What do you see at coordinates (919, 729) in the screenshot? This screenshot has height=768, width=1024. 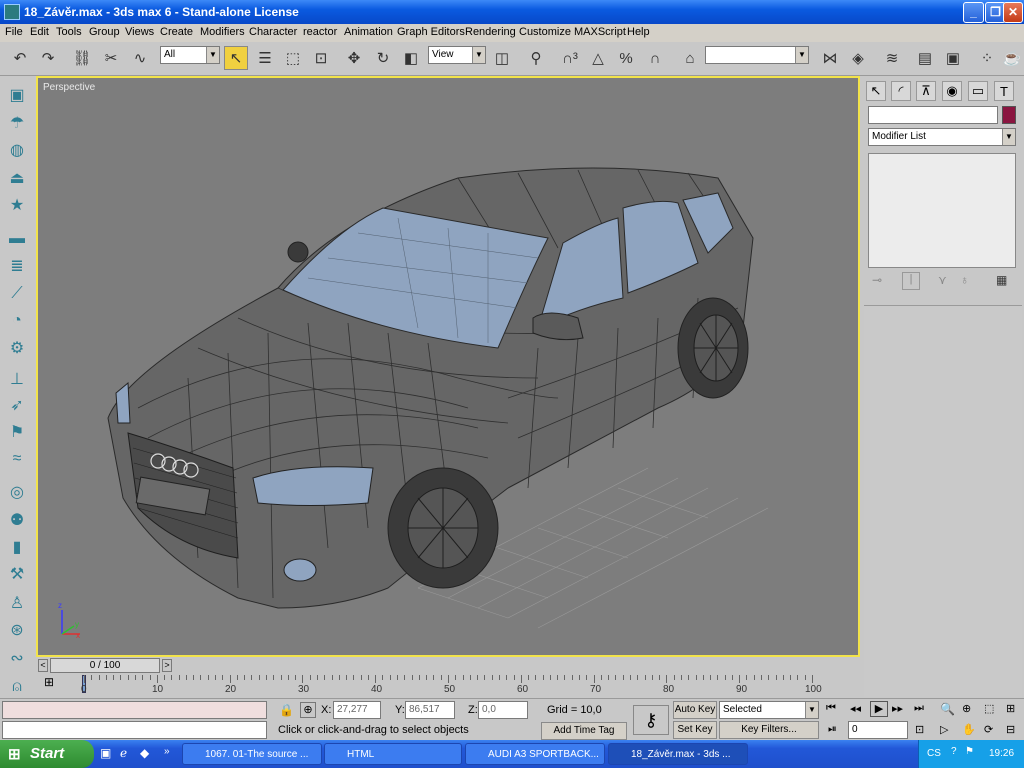 I see `time-configuration-icon: ⊡` at bounding box center [919, 729].